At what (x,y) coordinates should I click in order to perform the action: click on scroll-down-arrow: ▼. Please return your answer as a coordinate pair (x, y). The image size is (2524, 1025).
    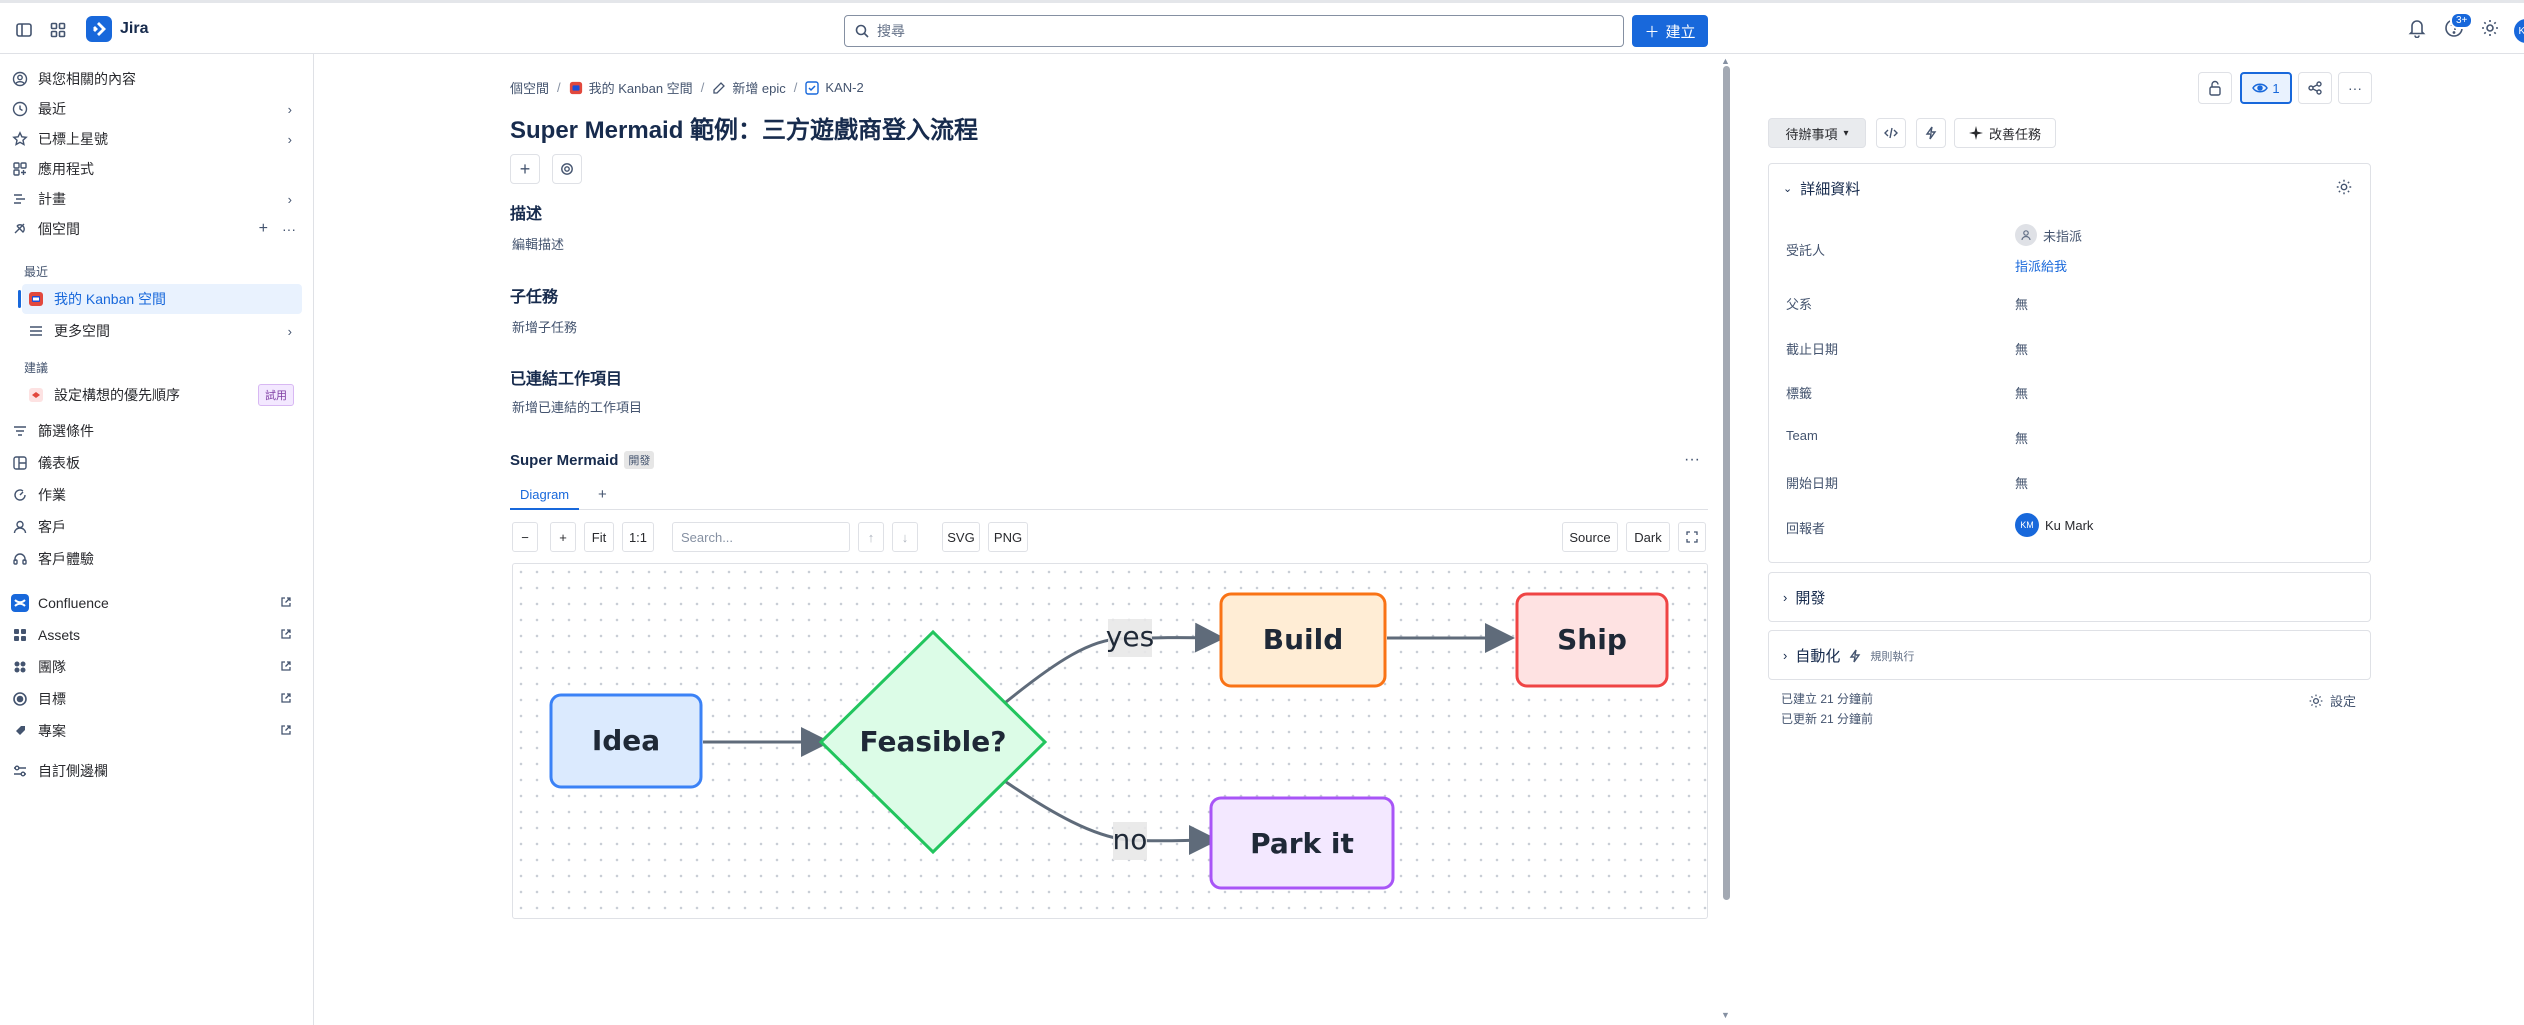
    Looking at the image, I should click on (1725, 1015).